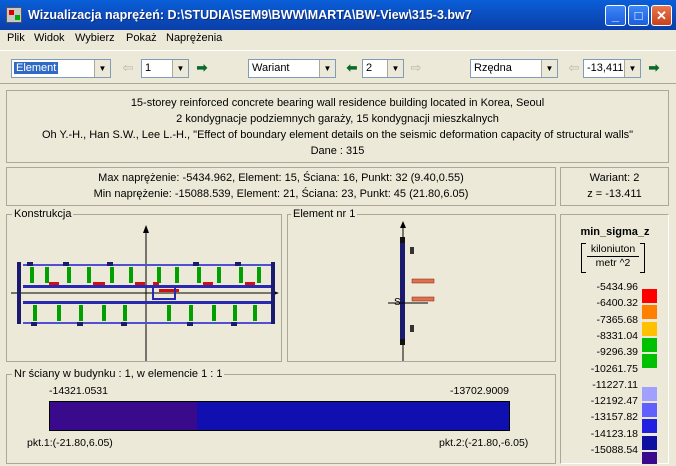 The width and height of the screenshot is (676, 466). I want to click on ordinate-value-select: -13,411 ▼, so click(612, 68).